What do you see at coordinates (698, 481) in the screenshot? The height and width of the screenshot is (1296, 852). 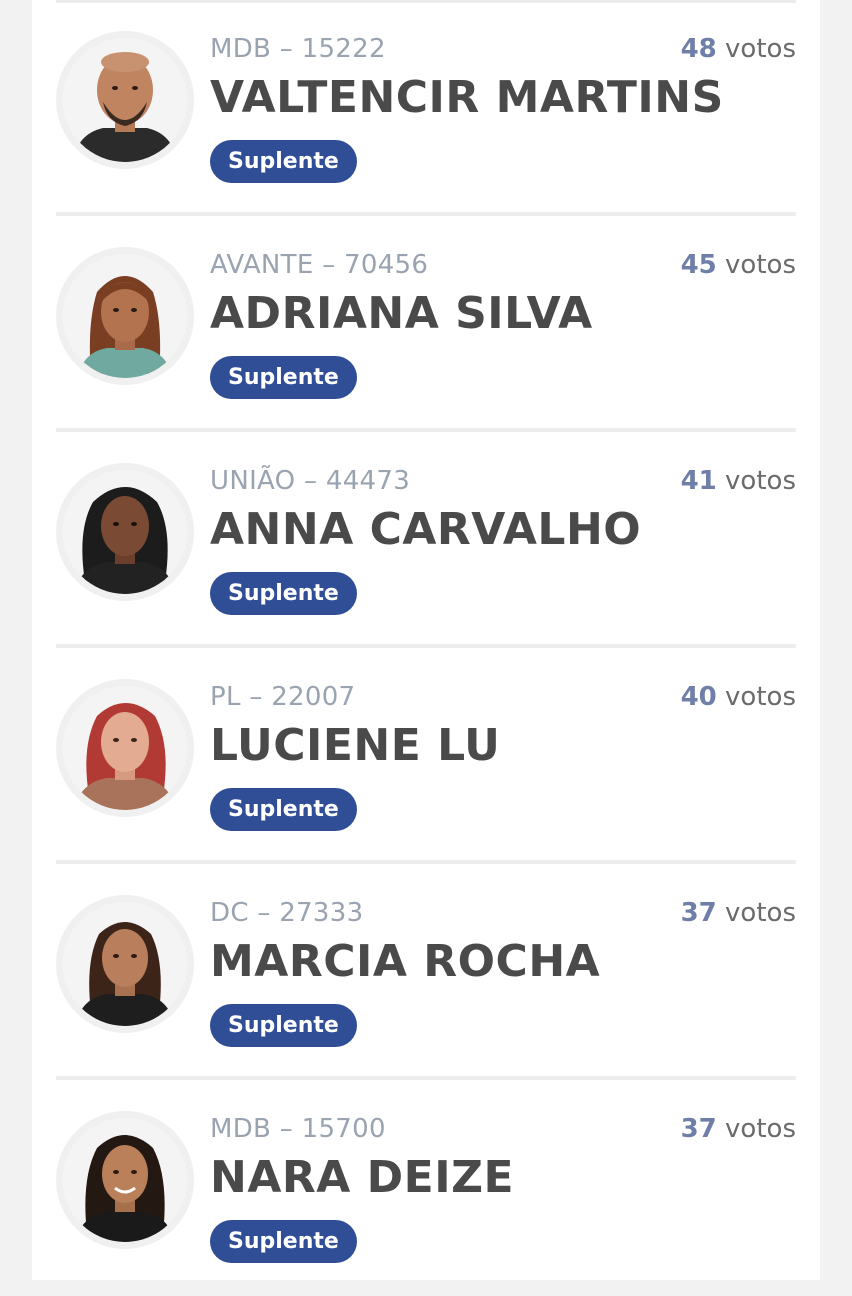 I see `vote-number: 41` at bounding box center [698, 481].